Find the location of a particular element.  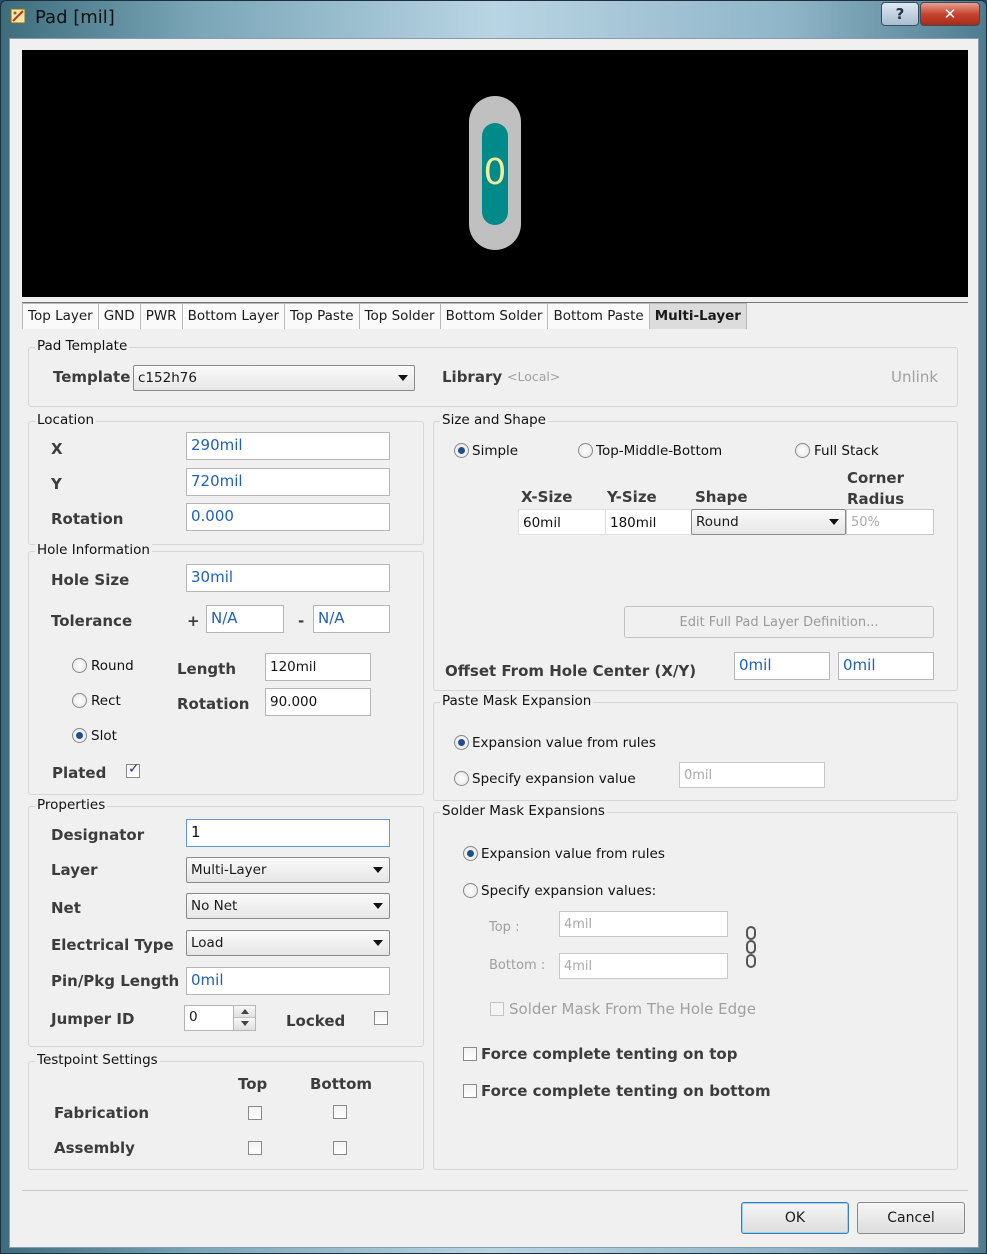

paste-mask-title: Paste Mask Expansion is located at coordinates (517, 701).